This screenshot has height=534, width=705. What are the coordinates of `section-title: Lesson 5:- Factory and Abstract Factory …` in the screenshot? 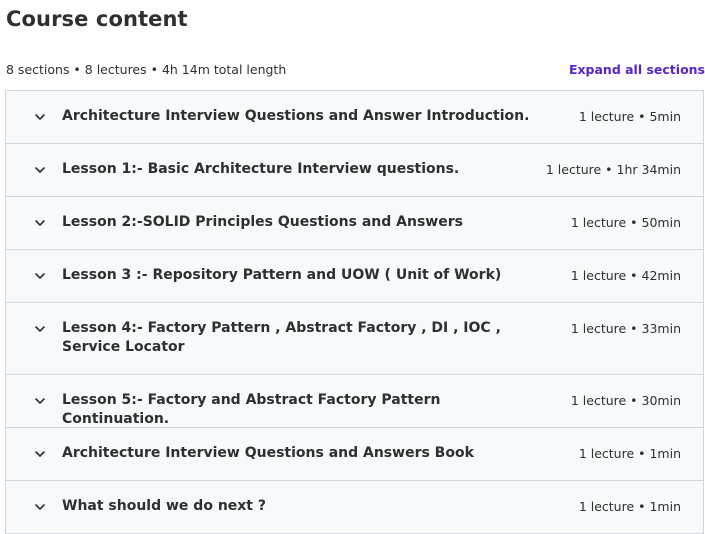 It's located at (251, 409).